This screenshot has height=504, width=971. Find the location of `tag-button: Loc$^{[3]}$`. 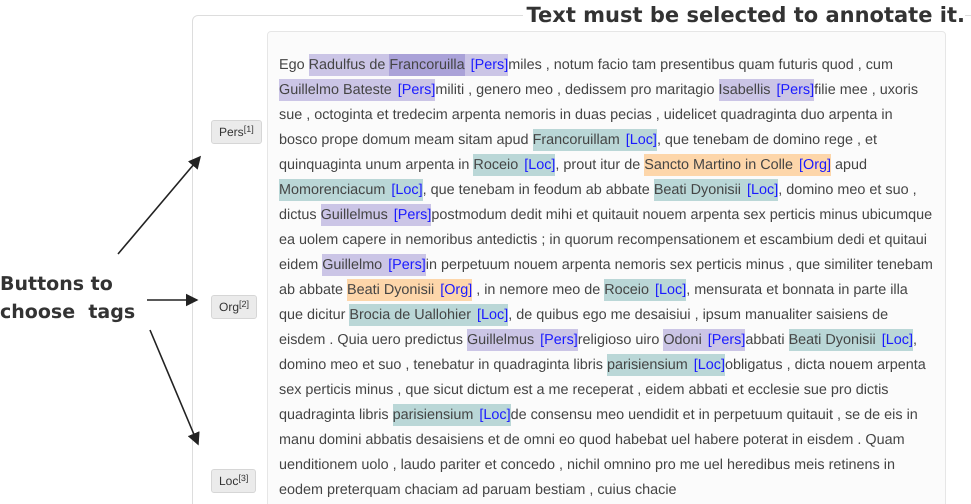

tag-button: Loc$^{[3]}$ is located at coordinates (233, 481).